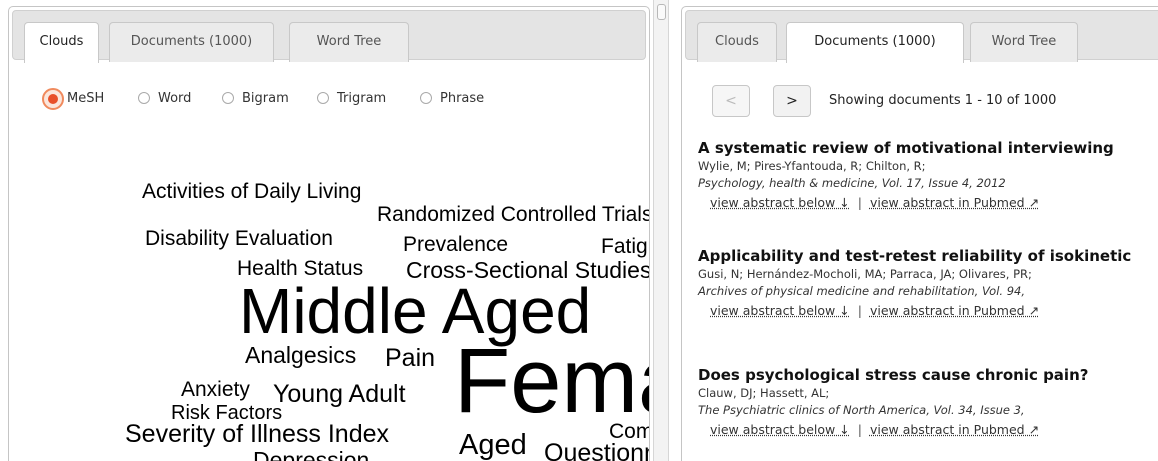  I want to click on document-pager: < > Showing documents 1 - 10 of 1000, so click(932, 102).